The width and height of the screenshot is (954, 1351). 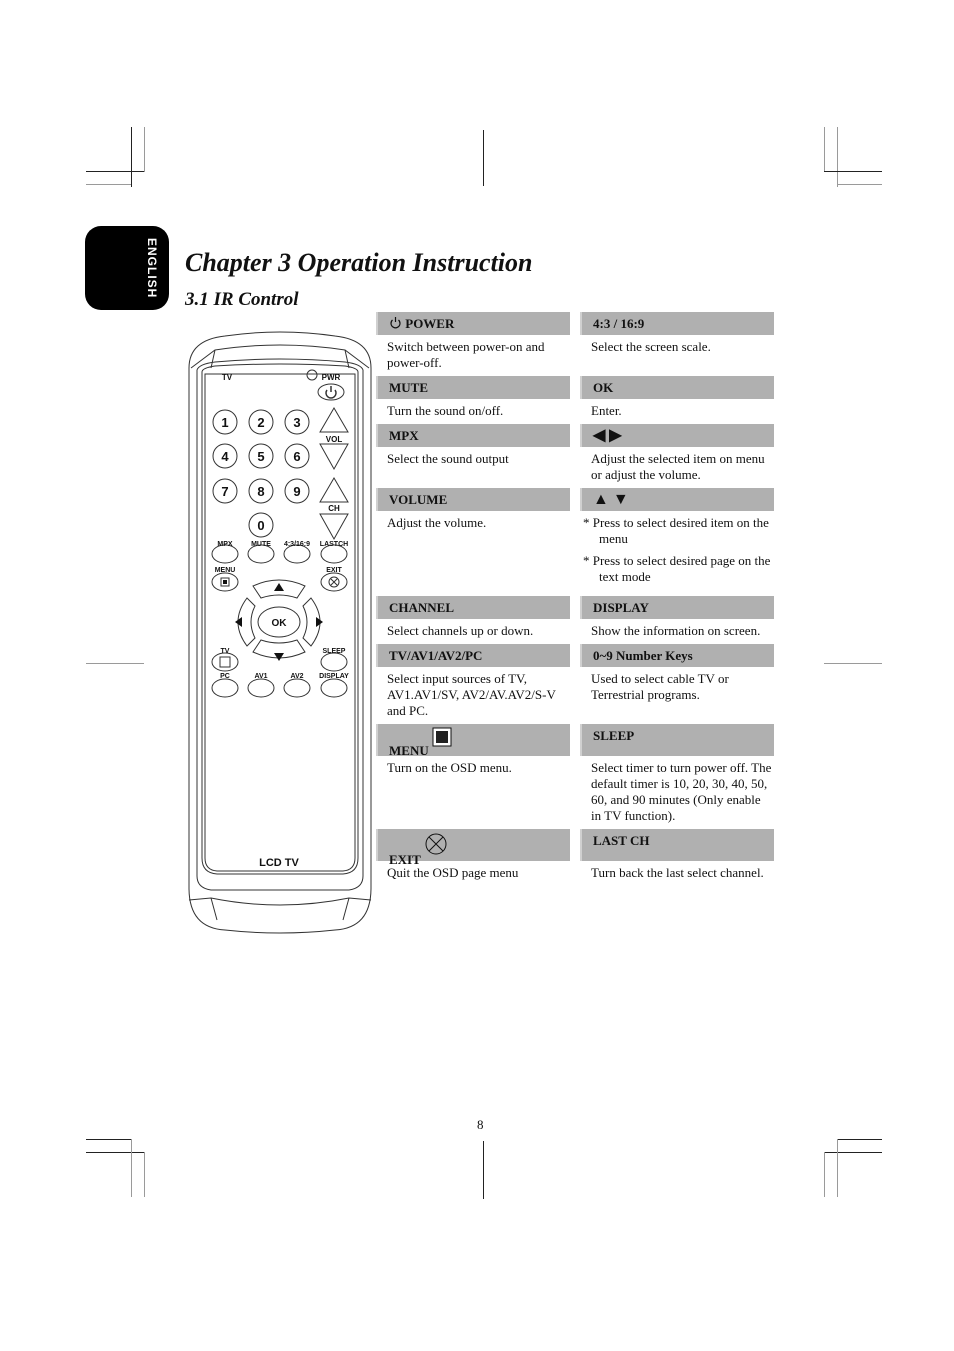 I want to click on table-desc-cell: Select channels up or down., so click(x=460, y=630).